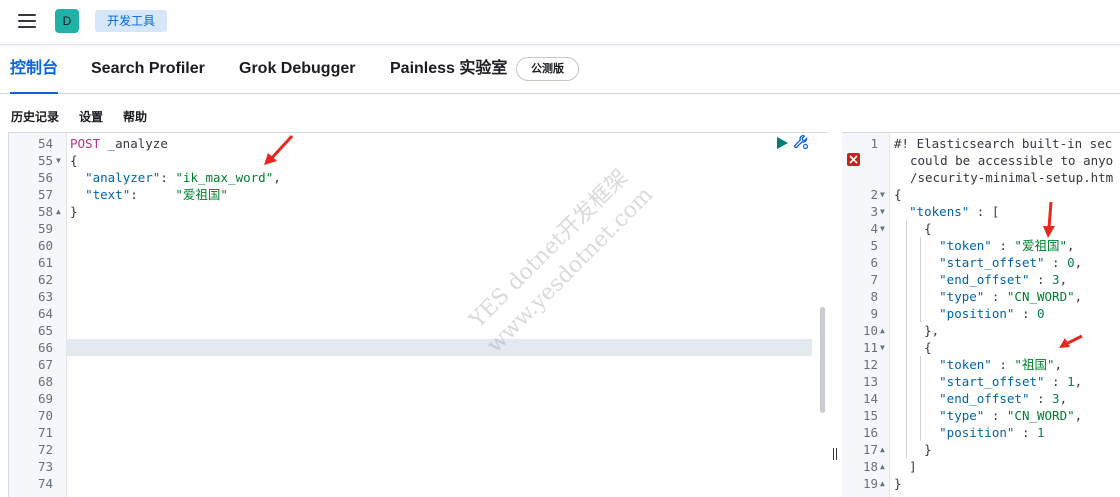 The width and height of the screenshot is (1120, 497). I want to click on line-number: 3, so click(874, 211).